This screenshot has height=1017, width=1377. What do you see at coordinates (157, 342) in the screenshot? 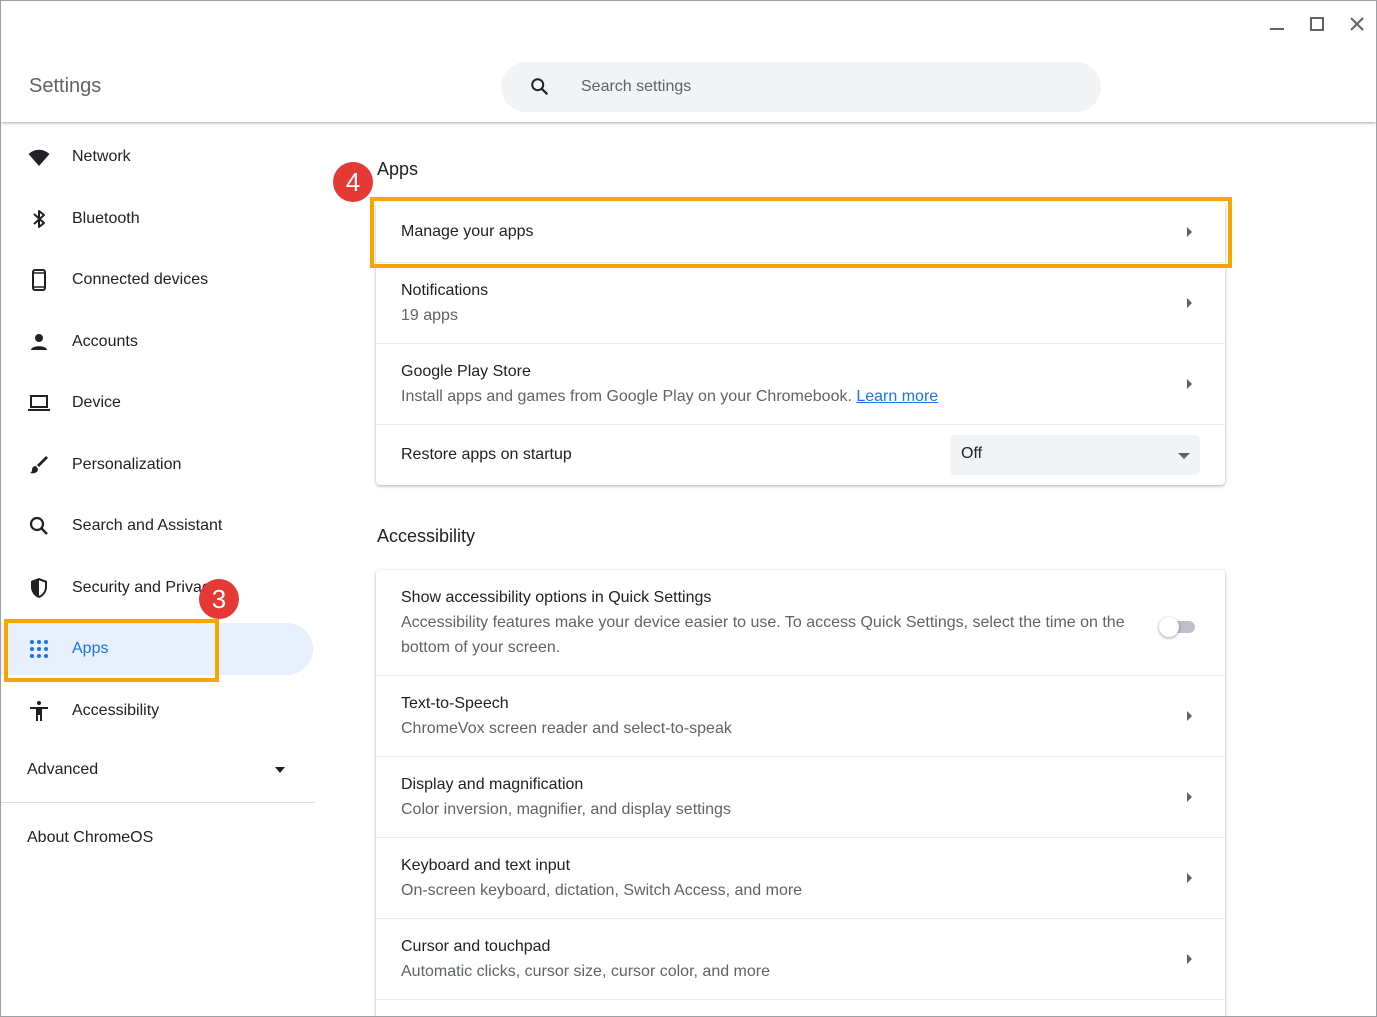
I see `sidebar-item-accounts: Accounts` at bounding box center [157, 342].